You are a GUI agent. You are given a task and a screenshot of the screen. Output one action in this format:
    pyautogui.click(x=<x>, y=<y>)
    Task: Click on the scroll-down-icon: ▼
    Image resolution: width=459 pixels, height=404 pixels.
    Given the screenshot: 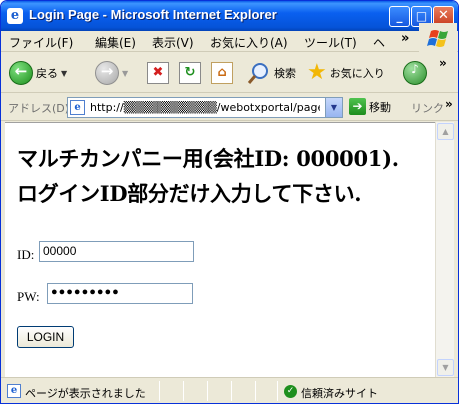 What is the action you would take?
    pyautogui.click(x=445, y=367)
    